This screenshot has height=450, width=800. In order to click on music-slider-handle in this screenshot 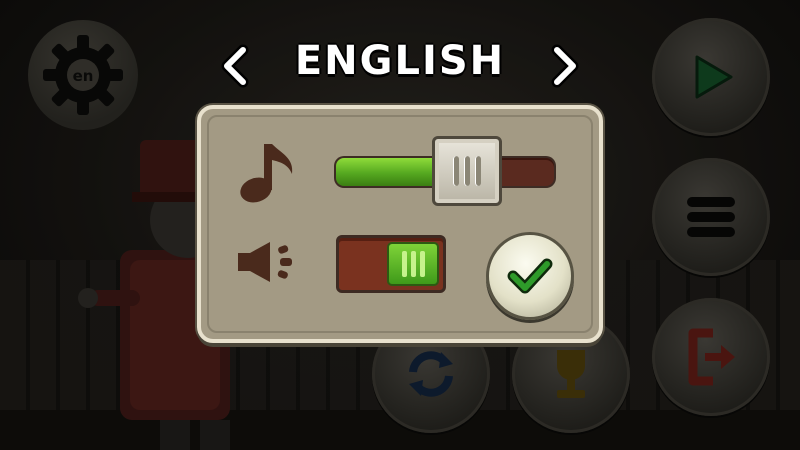, I will do `click(466, 171)`.